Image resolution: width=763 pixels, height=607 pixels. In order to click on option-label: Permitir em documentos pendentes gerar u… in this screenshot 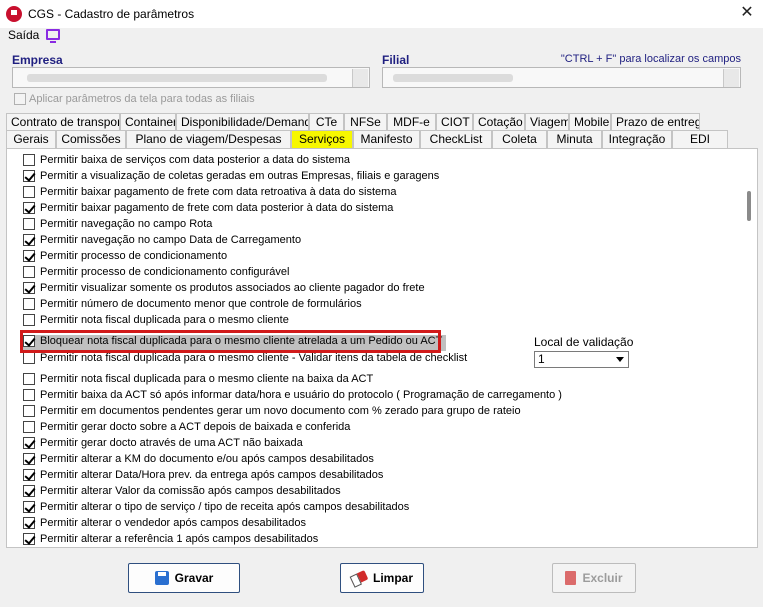, I will do `click(280, 411)`.